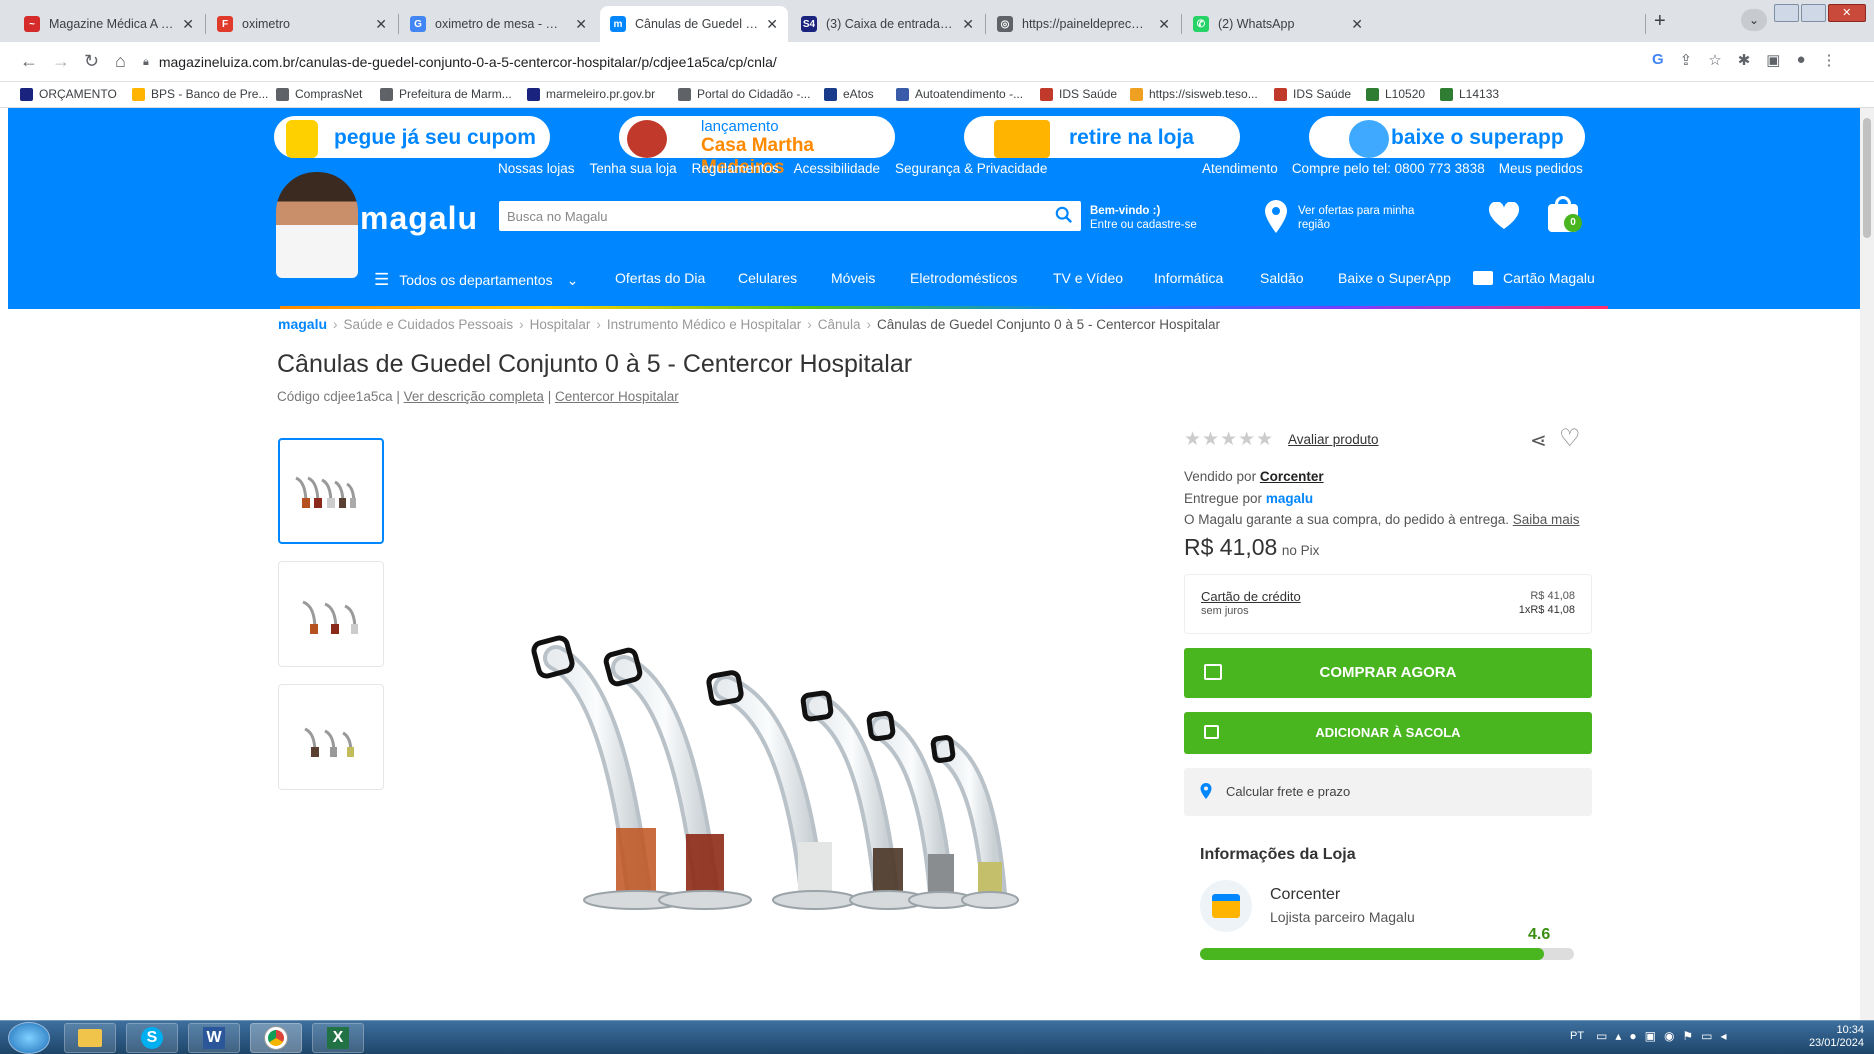 The image size is (1874, 1054). I want to click on nav-item: ☰ Todos os departamentos ⌄, so click(476, 280).